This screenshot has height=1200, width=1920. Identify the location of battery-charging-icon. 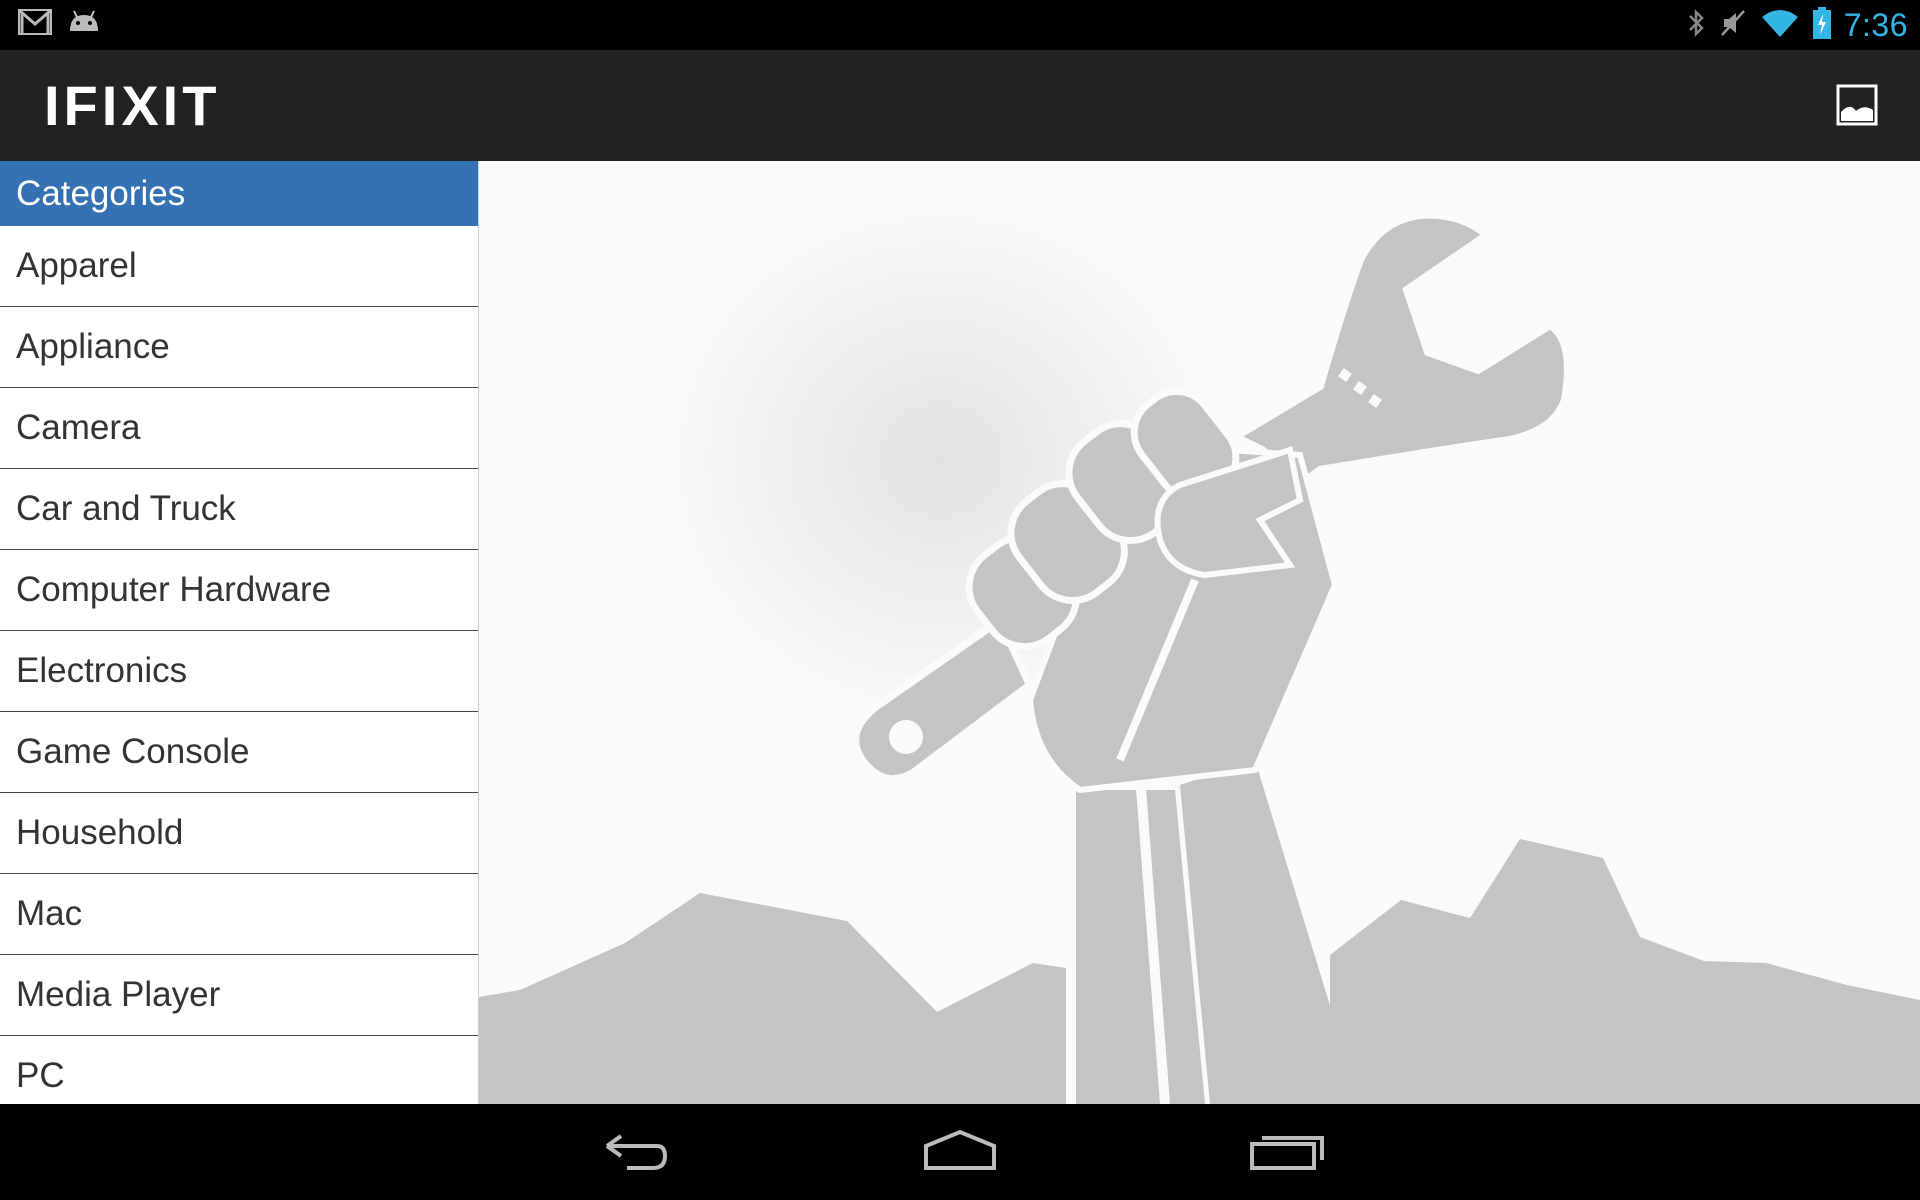
(1822, 25).